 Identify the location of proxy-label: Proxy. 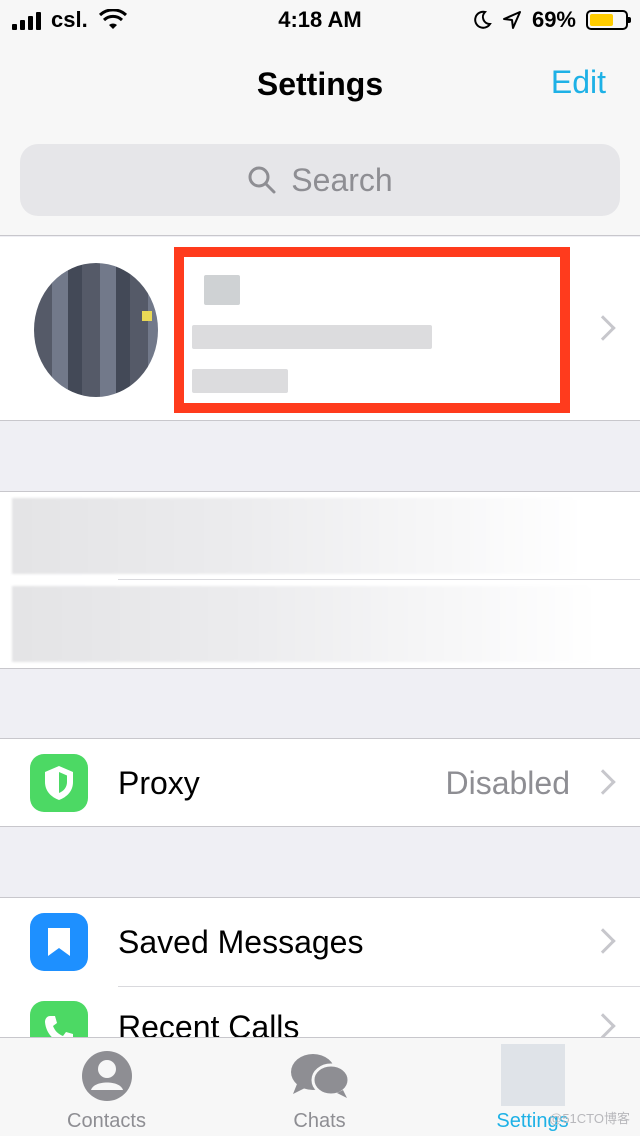
(159, 783).